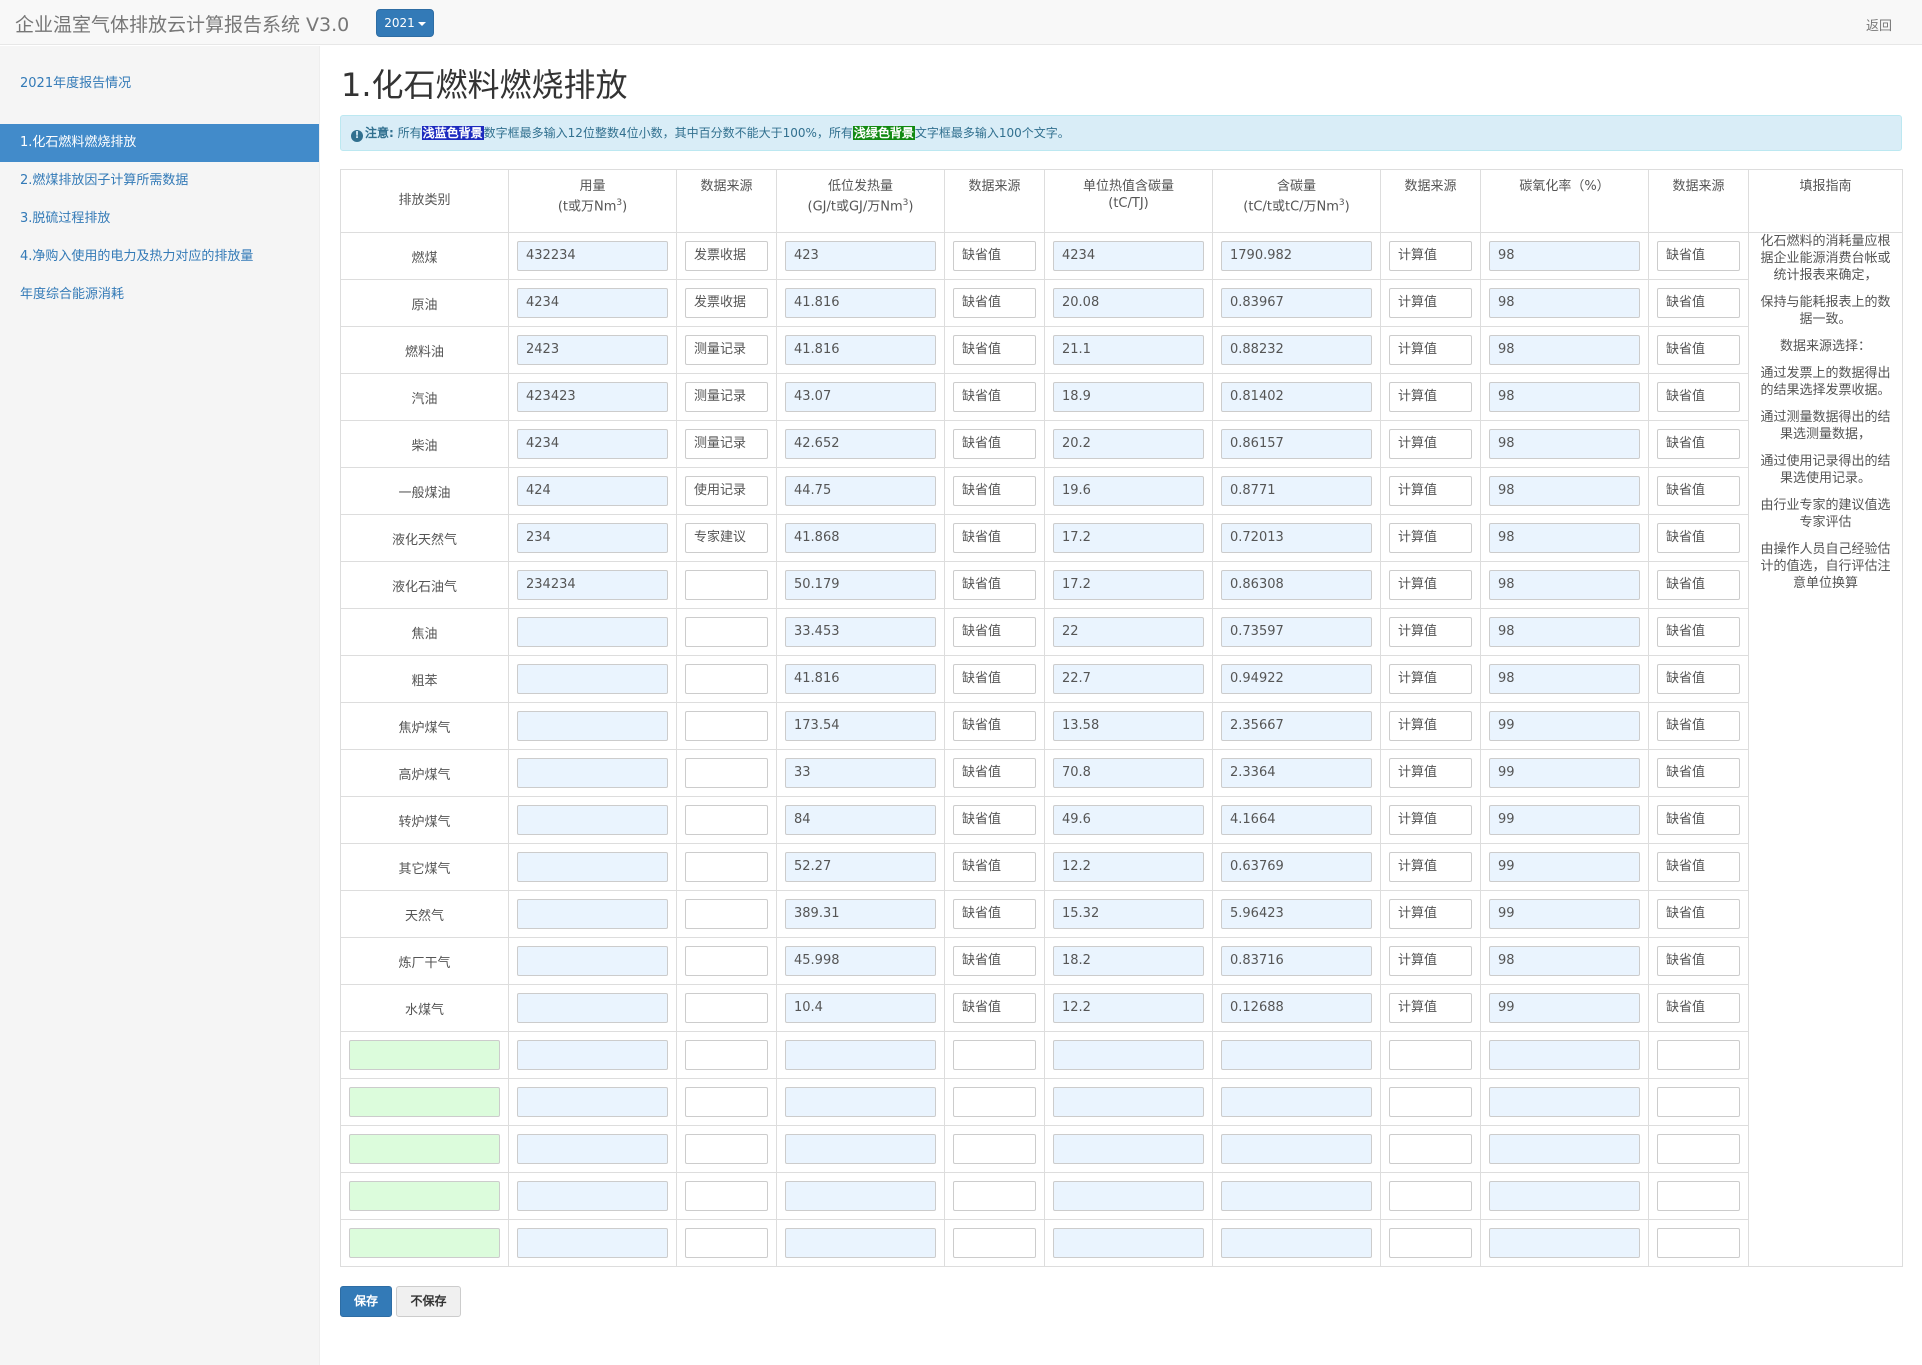 Image resolution: width=1922 pixels, height=1365 pixels. Describe the element at coordinates (592, 491) in the screenshot. I see `usage-input: 424` at that location.